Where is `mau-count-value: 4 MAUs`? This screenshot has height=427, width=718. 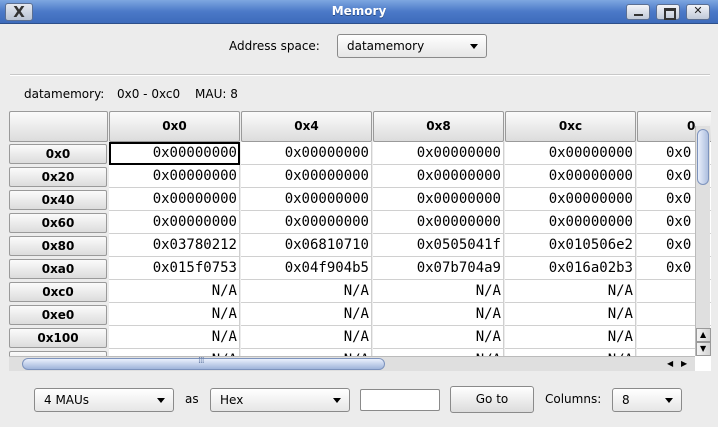
mau-count-value: 4 MAUs is located at coordinates (67, 400).